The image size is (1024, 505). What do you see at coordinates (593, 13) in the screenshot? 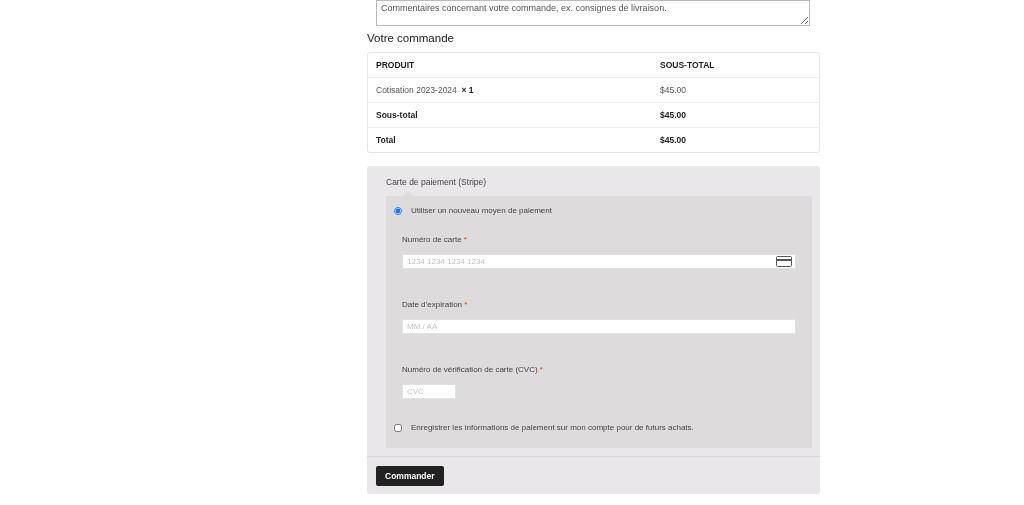
I see `order-notes-field: Commentaires concernant votre commande, ex. consignes de livraison.` at bounding box center [593, 13].